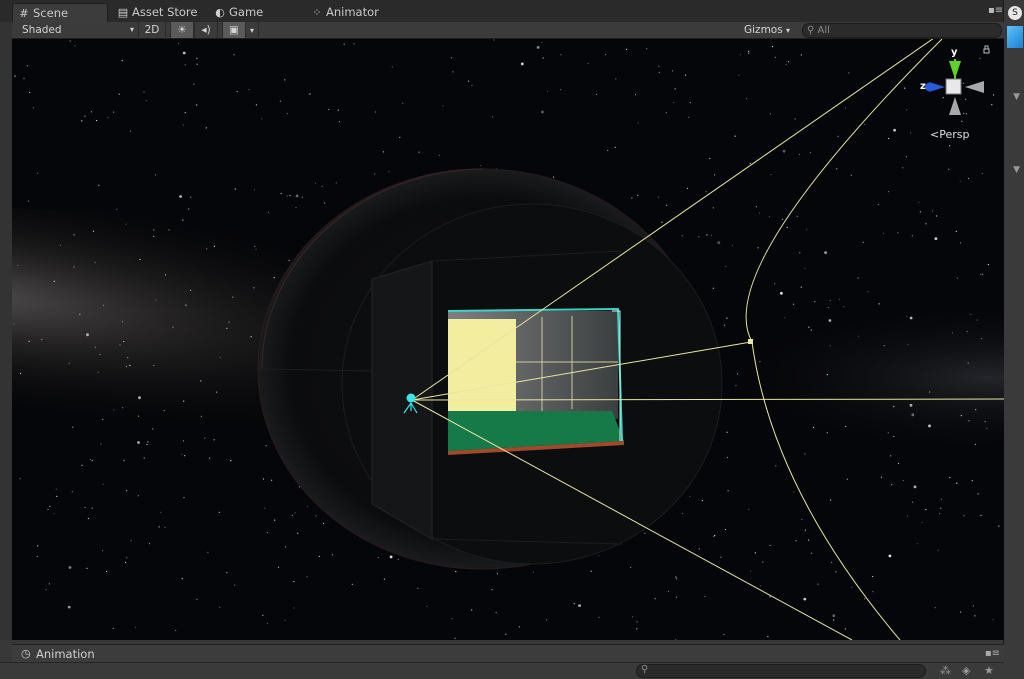 This screenshot has height=679, width=1024. What do you see at coordinates (206, 30) in the screenshot?
I see `audio-toggle-button: ◂)` at bounding box center [206, 30].